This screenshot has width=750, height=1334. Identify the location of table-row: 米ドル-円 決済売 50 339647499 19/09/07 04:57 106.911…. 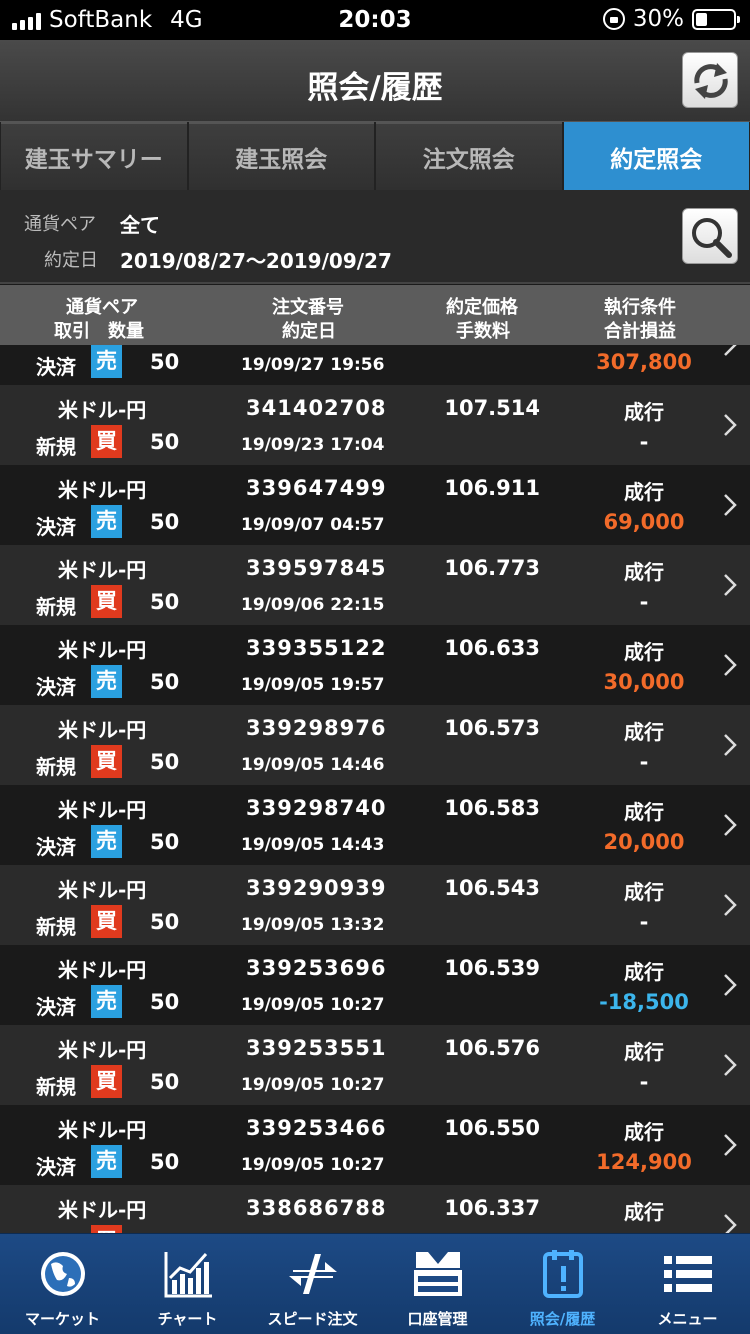
(375, 505).